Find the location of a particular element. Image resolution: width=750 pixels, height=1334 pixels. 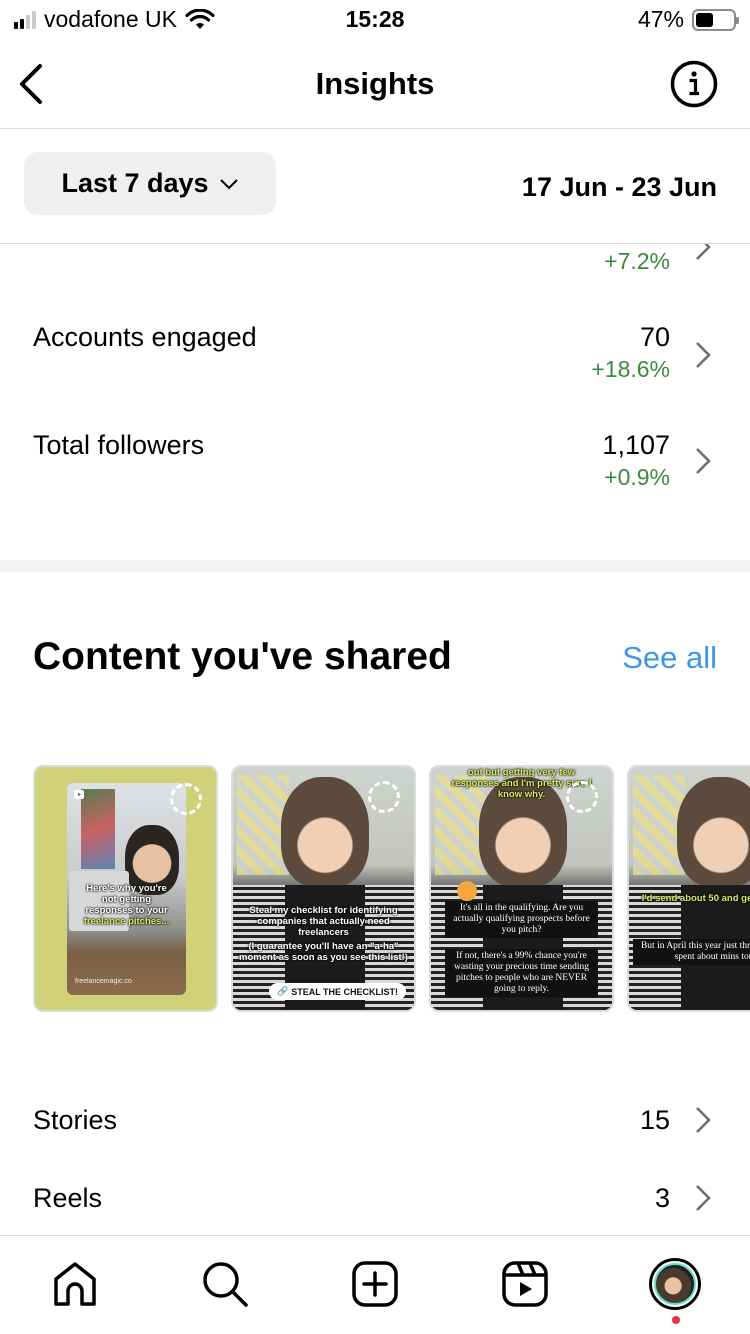

tab-reels is located at coordinates (525, 1284).